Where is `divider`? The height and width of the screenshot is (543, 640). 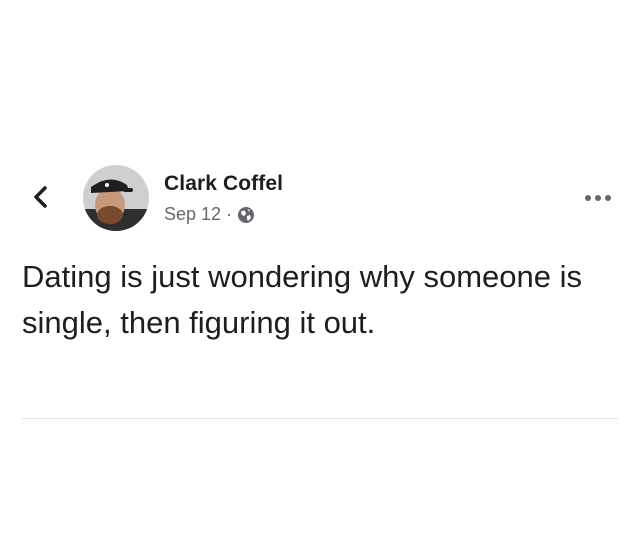
divider is located at coordinates (320, 418).